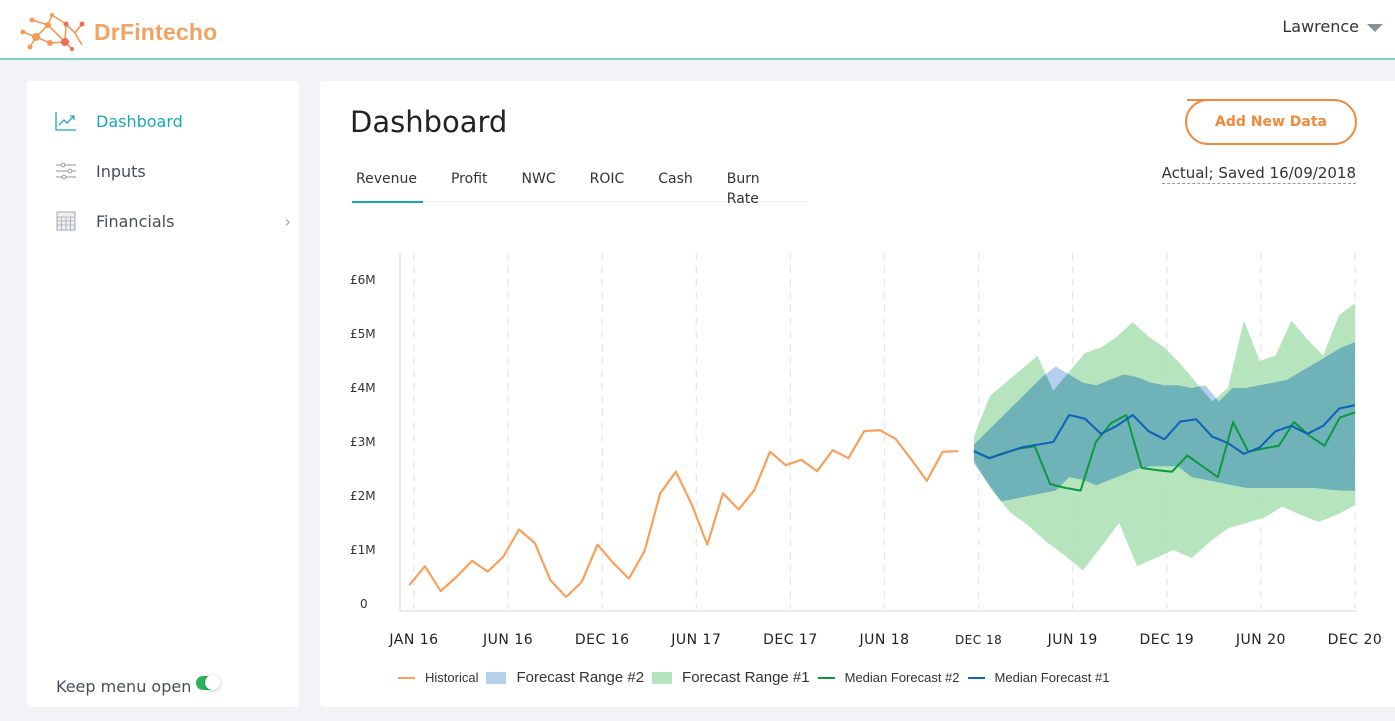 The height and width of the screenshot is (721, 1395). I want to click on x-tick-label: JUN 18, so click(883, 640).